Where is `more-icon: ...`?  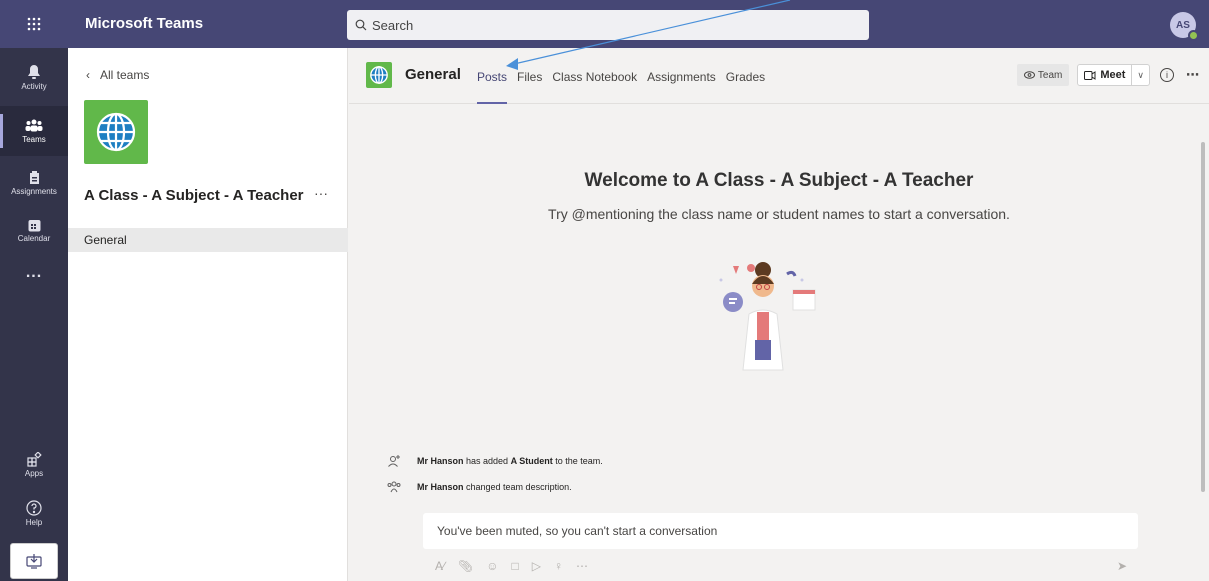
more-icon: ... is located at coordinates (34, 272).